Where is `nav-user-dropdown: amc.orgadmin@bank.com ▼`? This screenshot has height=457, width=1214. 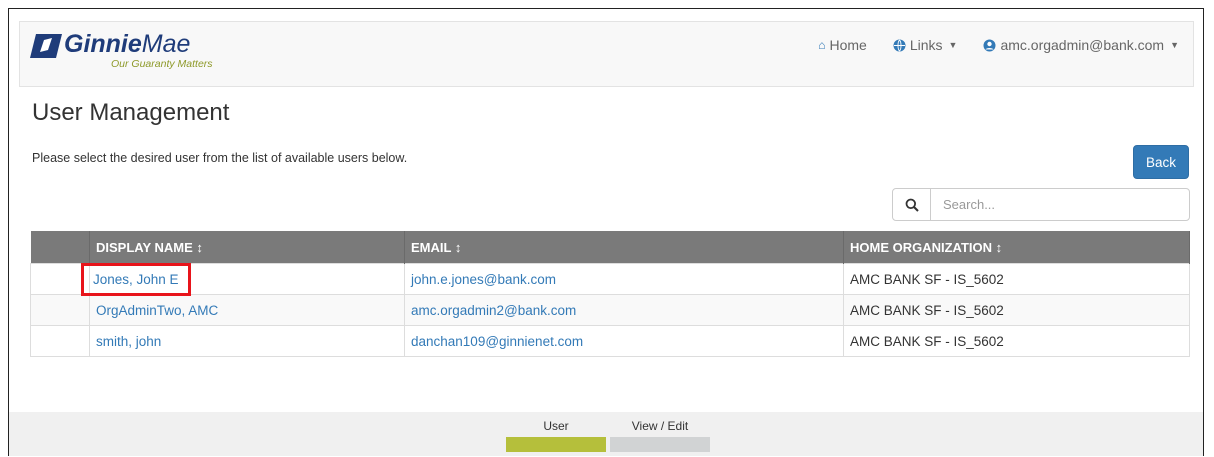 nav-user-dropdown: amc.orgadmin@bank.com ▼ is located at coordinates (1081, 45).